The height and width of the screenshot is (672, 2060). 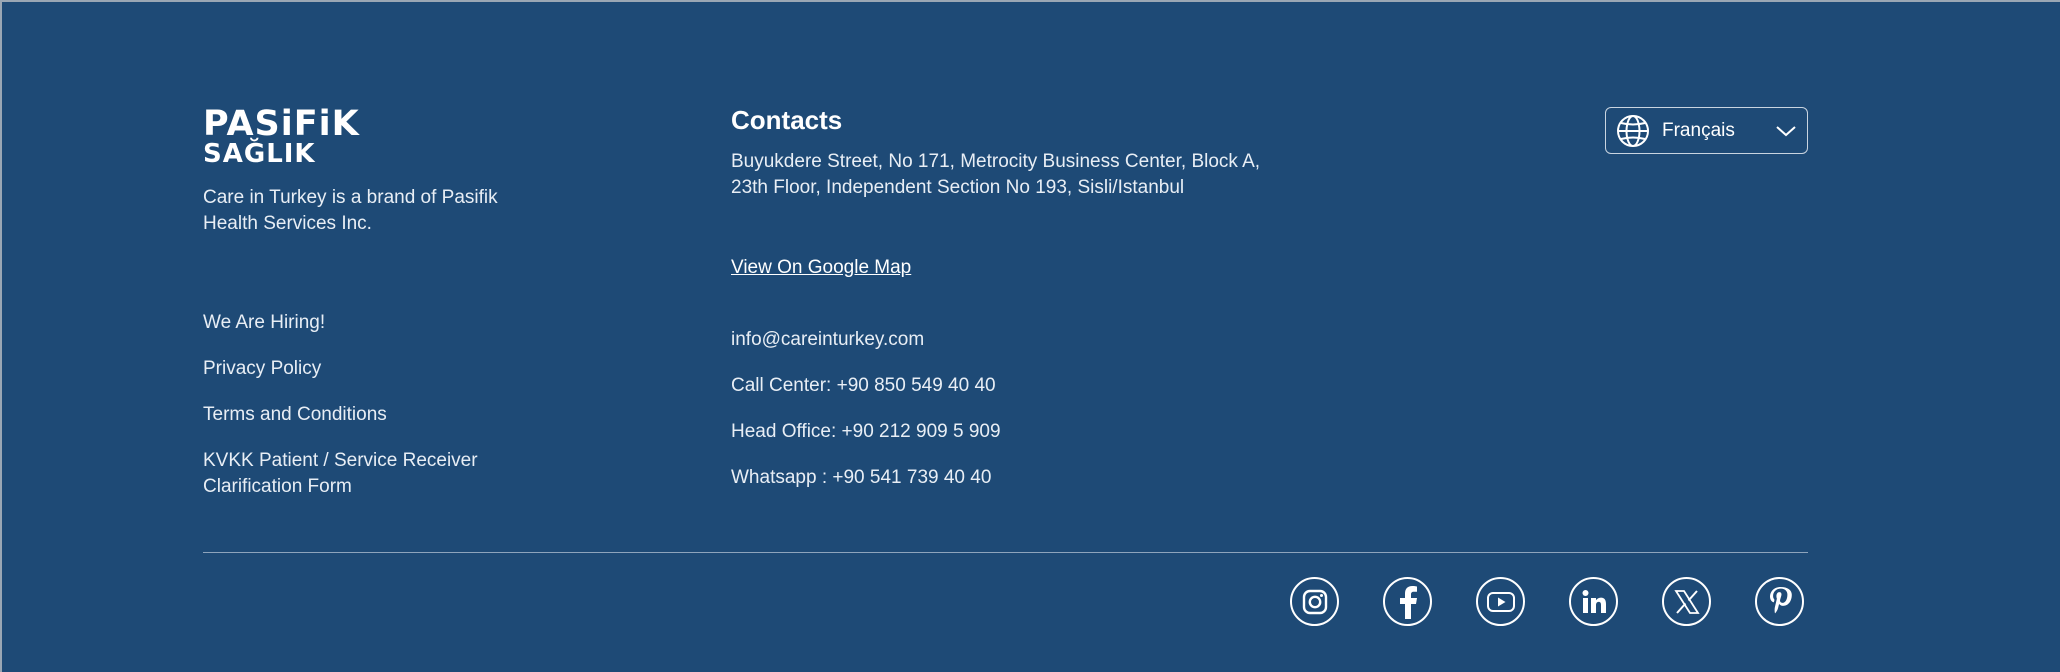 What do you see at coordinates (1041, 432) in the screenshot?
I see `contact-head-office: Head Office: +90 212 909 5 909` at bounding box center [1041, 432].